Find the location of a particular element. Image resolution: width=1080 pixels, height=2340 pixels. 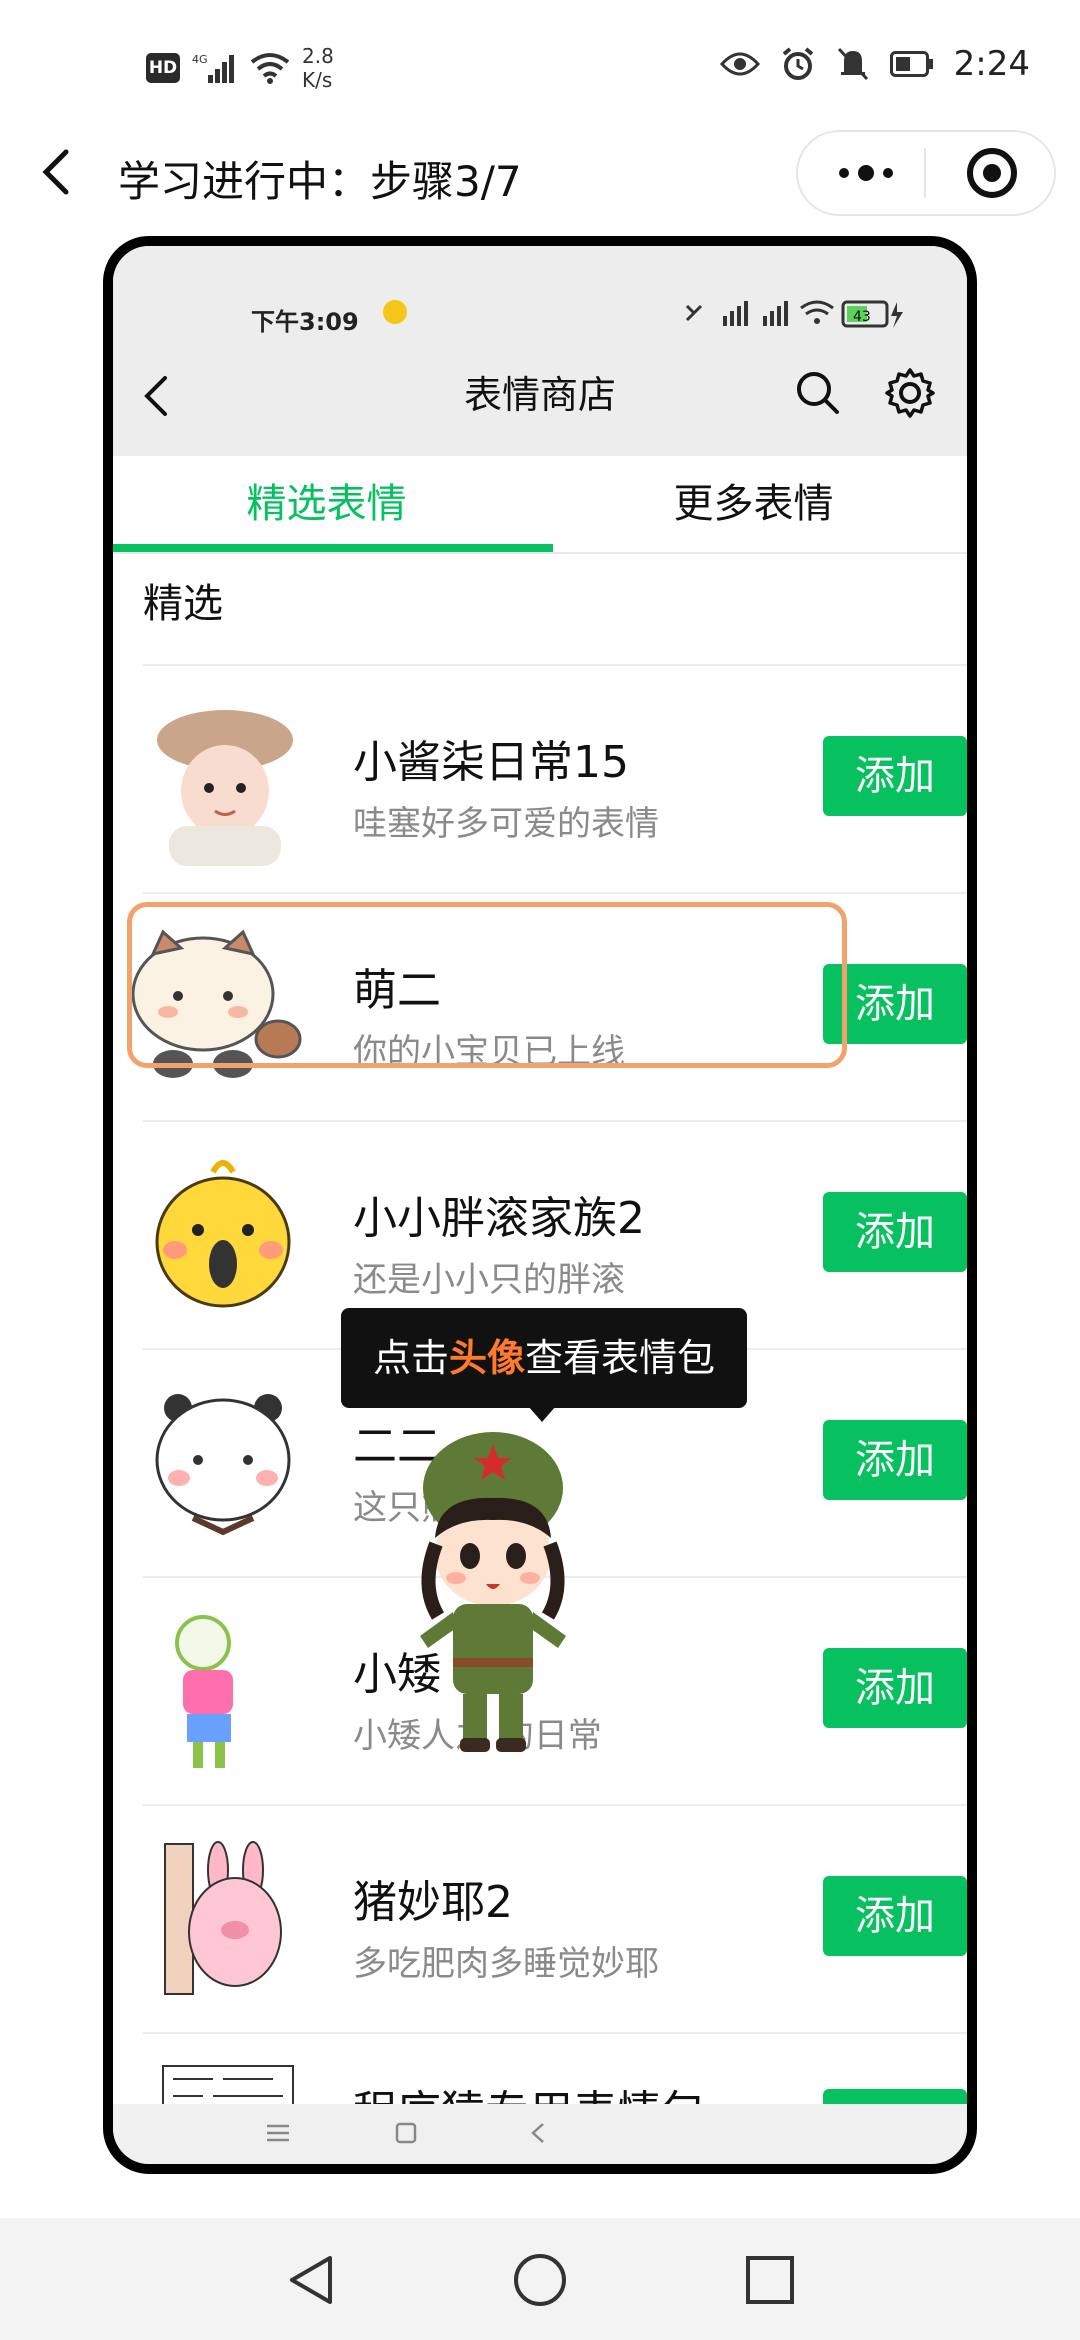

gear-icon is located at coordinates (910, 393).